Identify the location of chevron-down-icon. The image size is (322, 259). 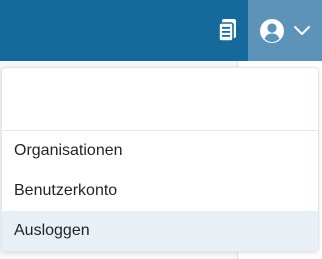
(302, 30).